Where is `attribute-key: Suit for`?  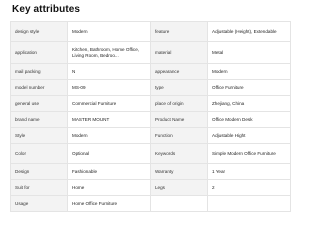 attribute-key: Suit for is located at coordinates (39, 187).